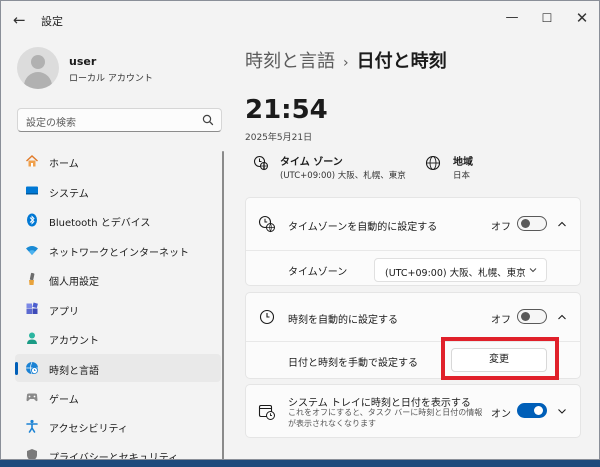 This screenshot has height=467, width=600. I want to click on timezone-auto-icon, so click(266, 224).